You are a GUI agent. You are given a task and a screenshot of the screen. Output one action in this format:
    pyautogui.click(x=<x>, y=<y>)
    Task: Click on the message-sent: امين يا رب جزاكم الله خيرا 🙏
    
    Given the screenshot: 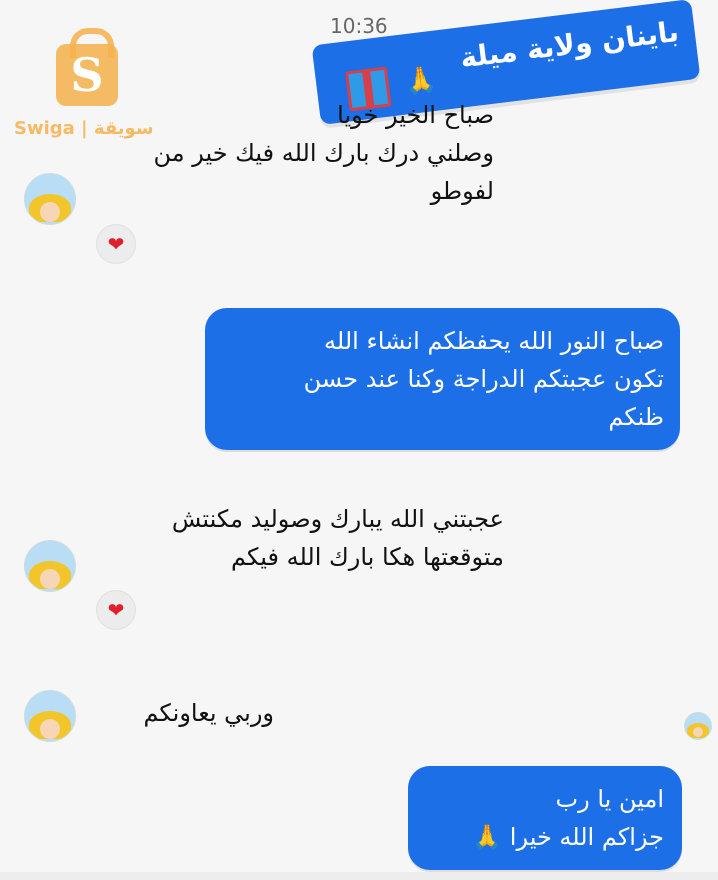 What is the action you would take?
    pyautogui.click(x=545, y=818)
    